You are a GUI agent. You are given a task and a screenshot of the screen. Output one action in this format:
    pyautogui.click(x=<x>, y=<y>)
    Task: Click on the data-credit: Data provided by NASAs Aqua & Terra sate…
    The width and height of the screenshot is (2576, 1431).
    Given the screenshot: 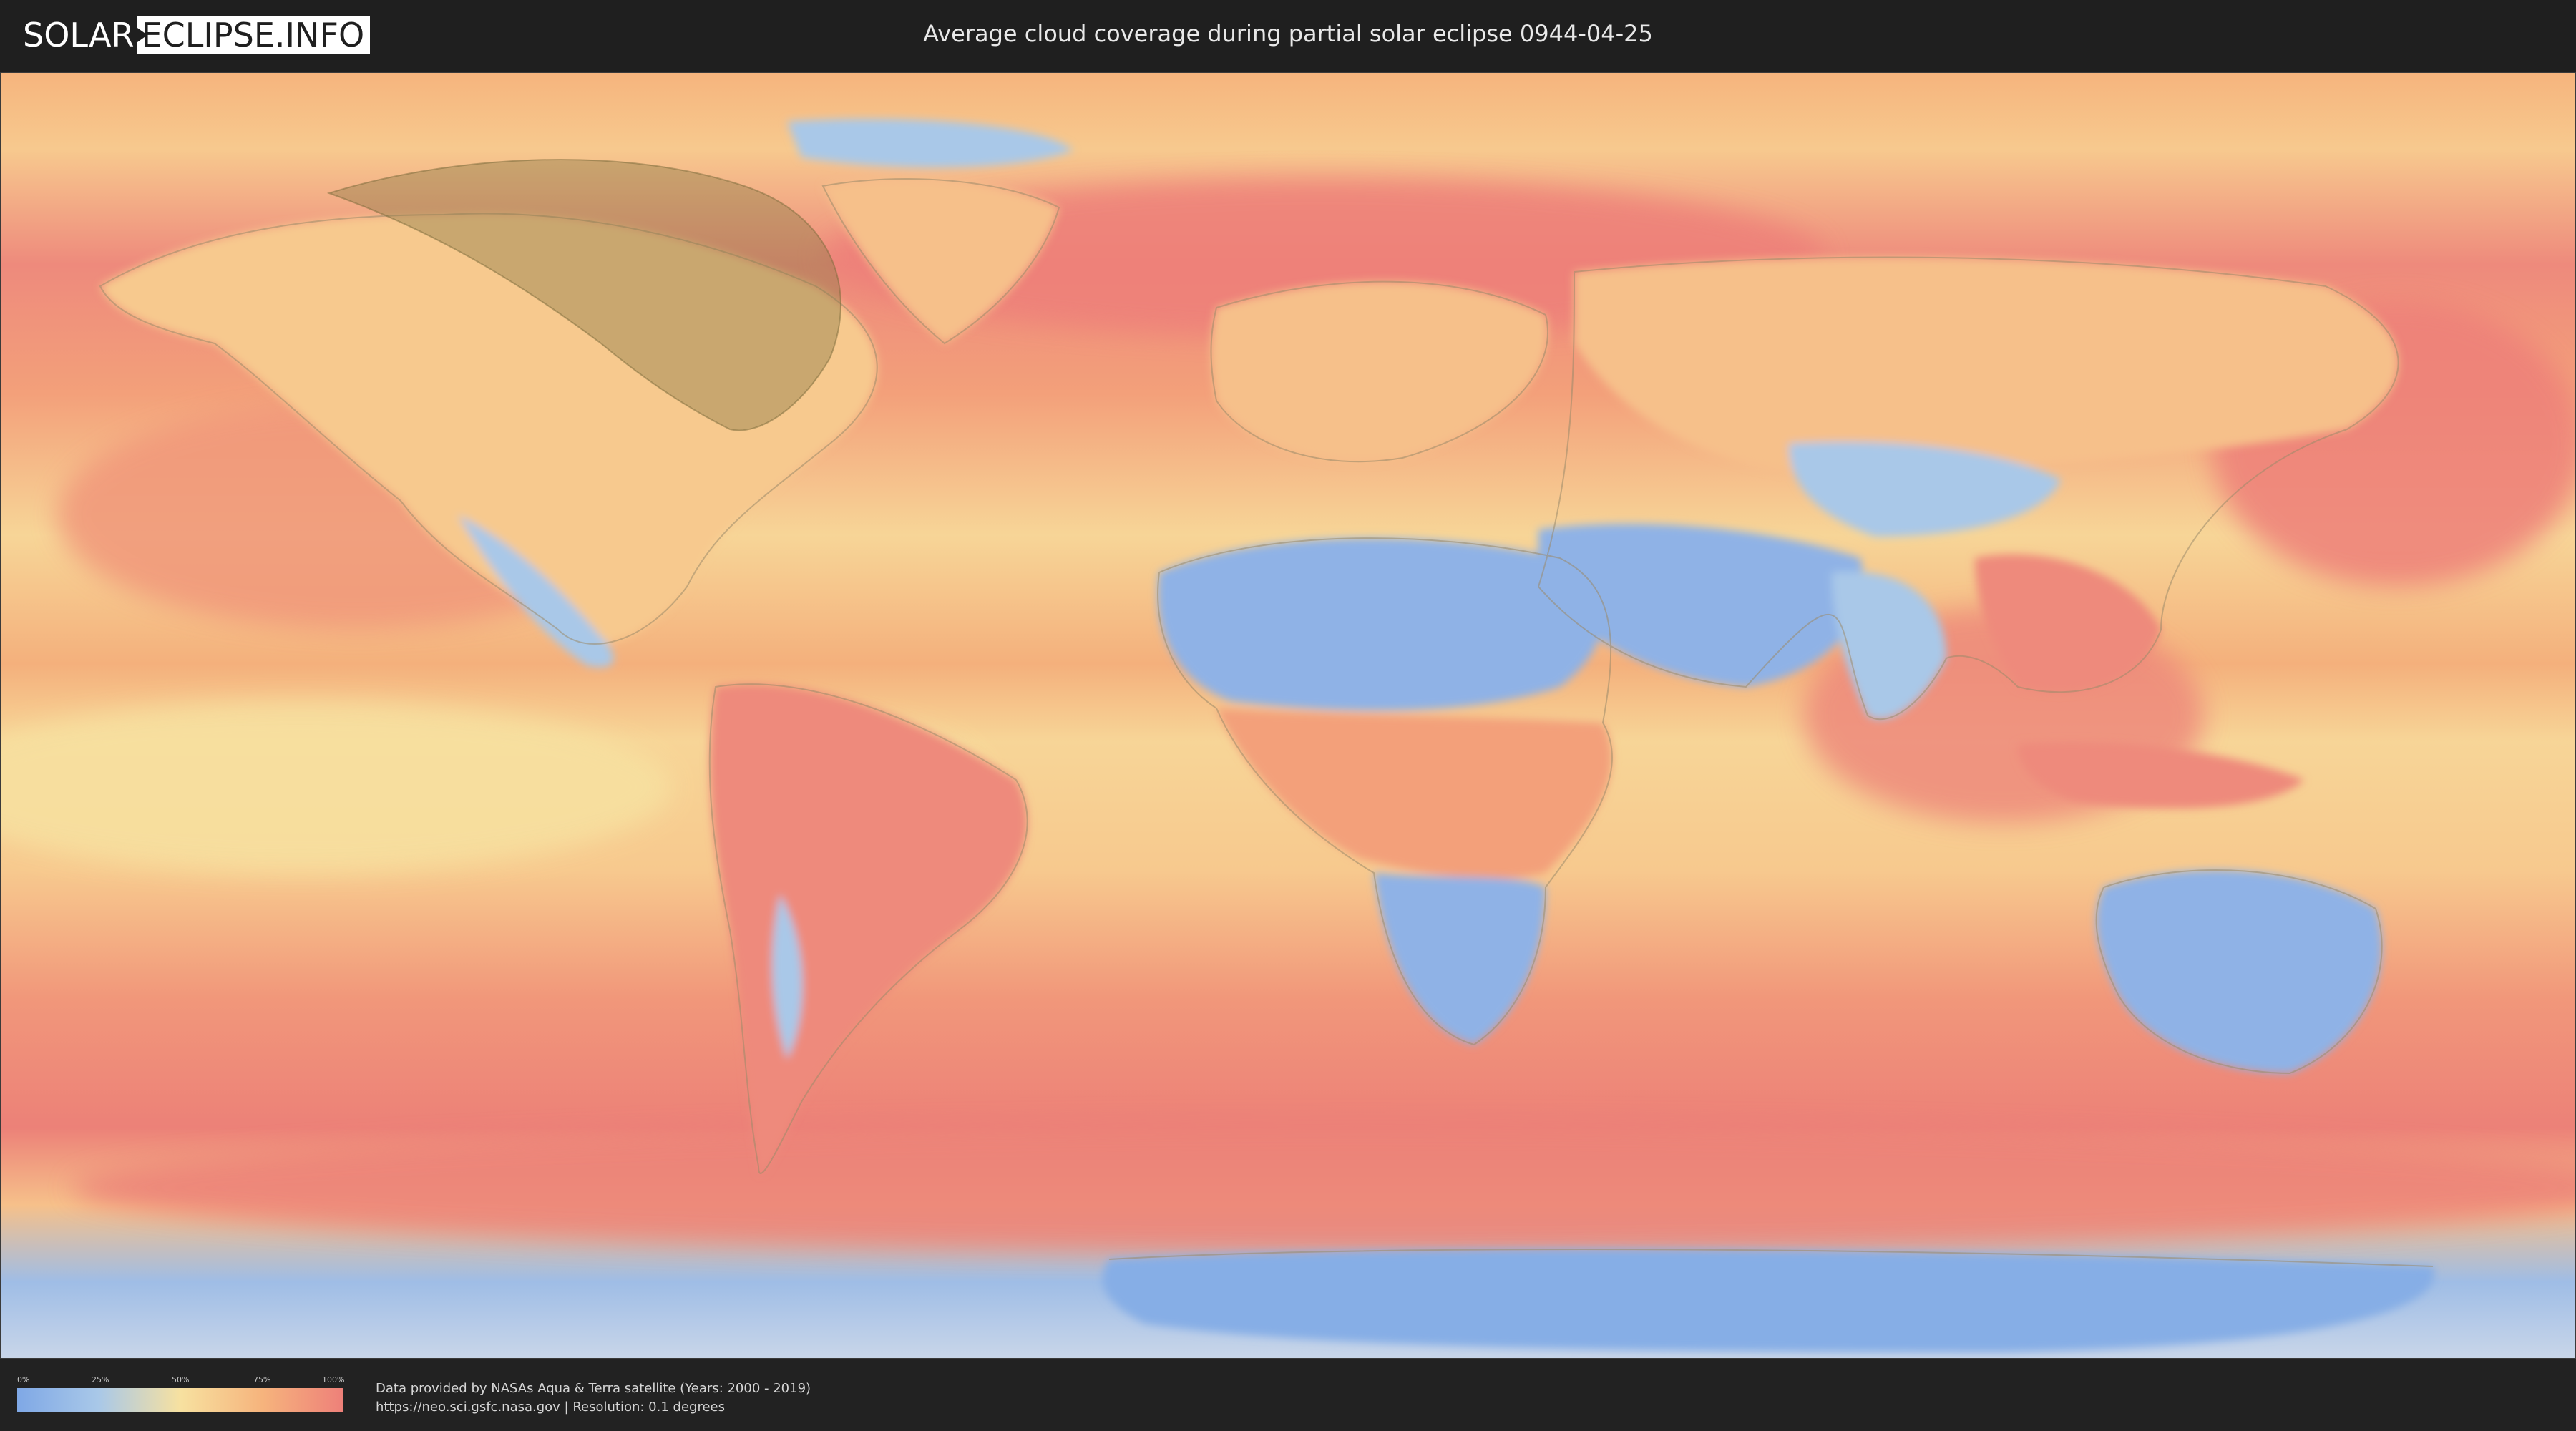 What is the action you would take?
    pyautogui.click(x=593, y=1398)
    